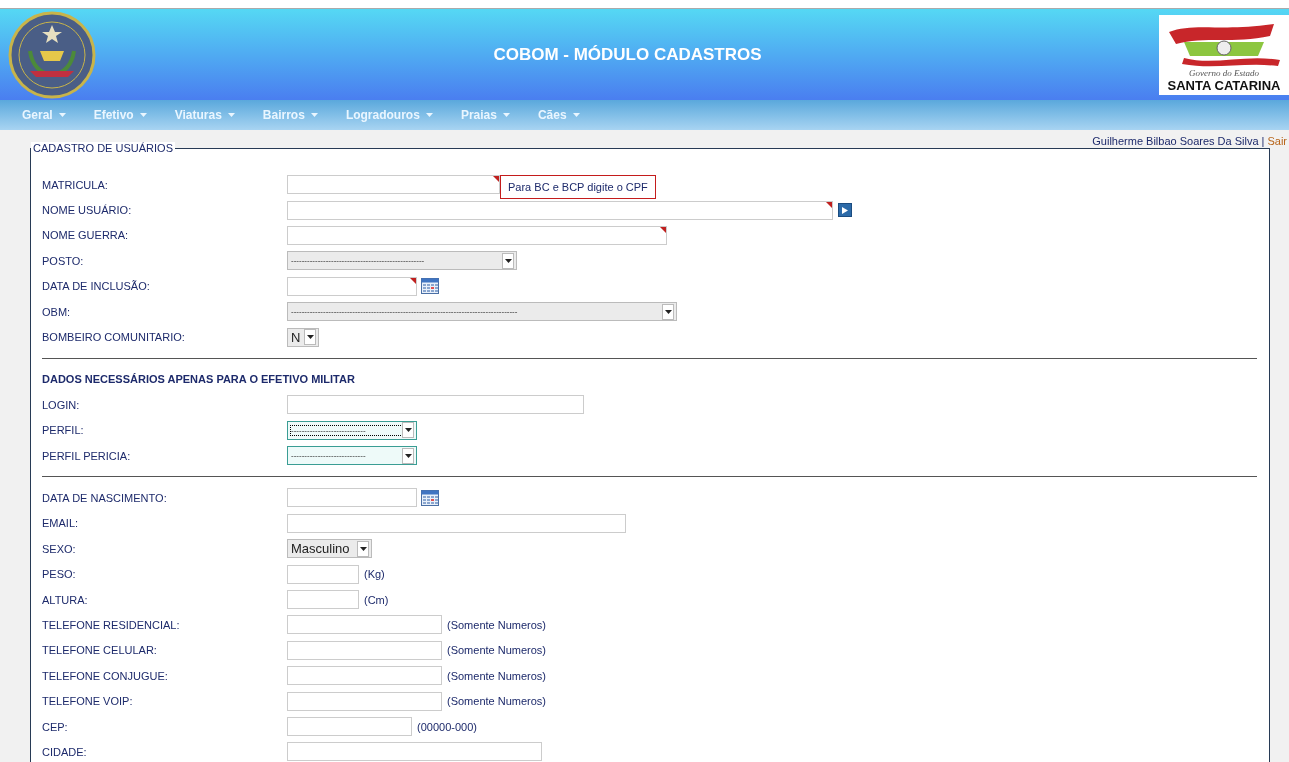 The width and height of the screenshot is (1289, 762). Describe the element at coordinates (59, 574) in the screenshot. I see `field-label: PESO:` at that location.